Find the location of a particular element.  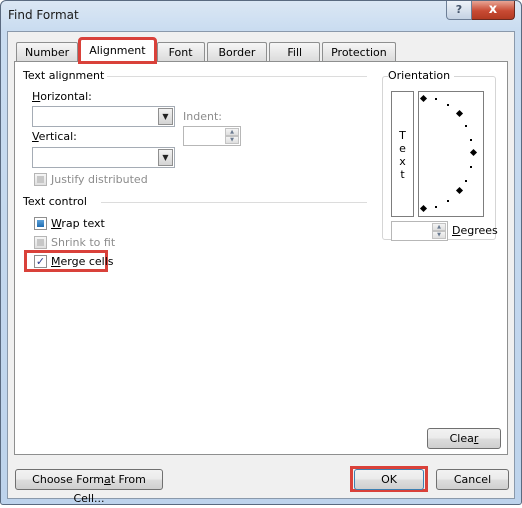

text-alignment-heading: Text alignment is located at coordinates (66, 75).